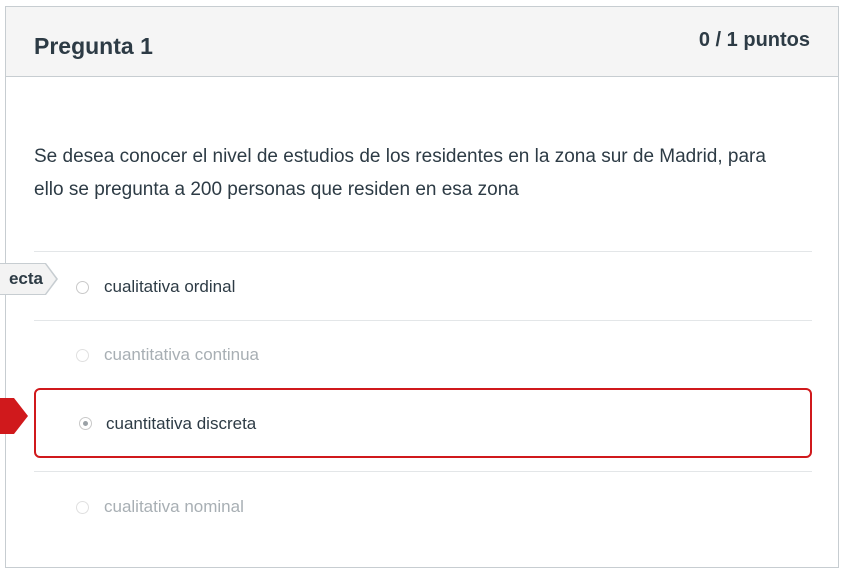 This screenshot has width=848, height=577. Describe the element at coordinates (754, 40) in the screenshot. I see `question-points: 0 / 1 puntos` at that location.